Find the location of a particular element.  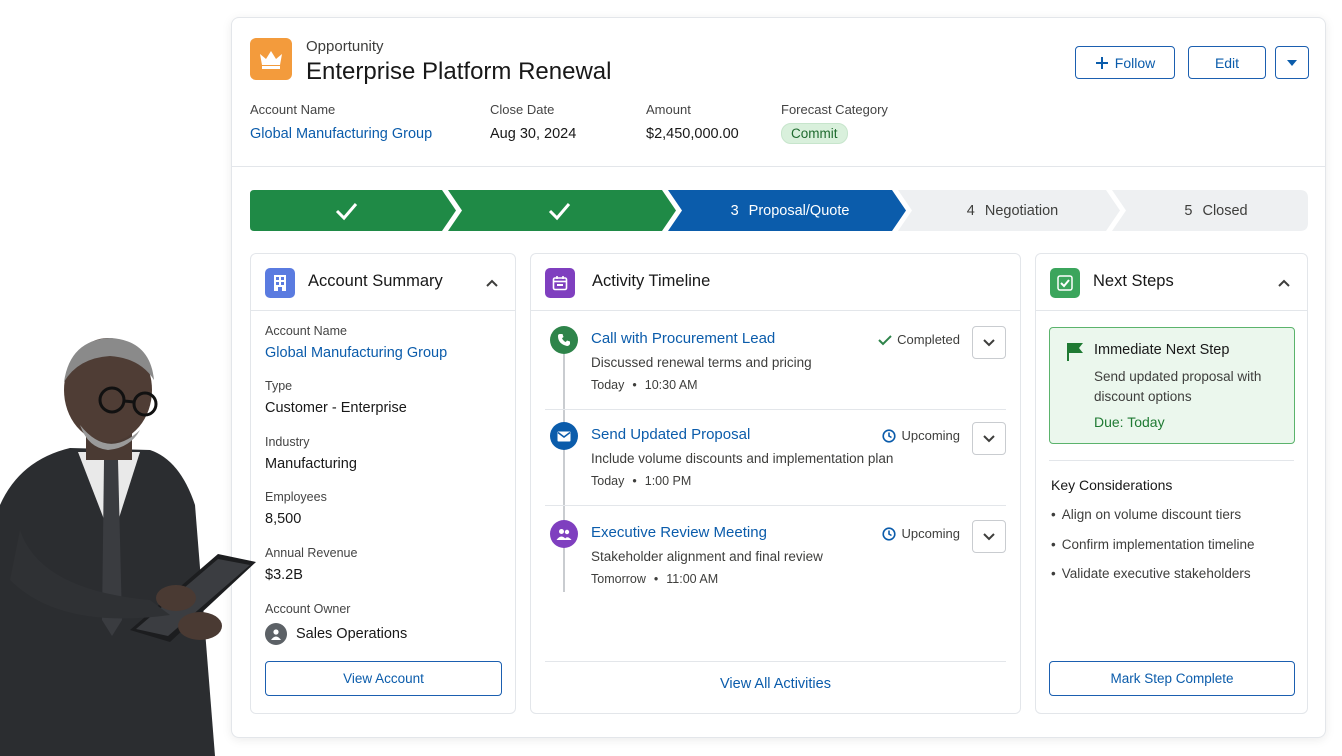

object-label: Opportunity is located at coordinates (345, 46).